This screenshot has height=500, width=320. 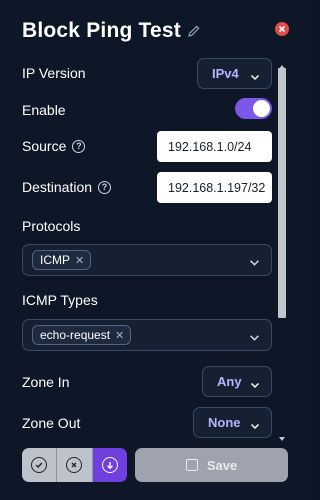 I want to click on destination-label: Destination, so click(x=57, y=187).